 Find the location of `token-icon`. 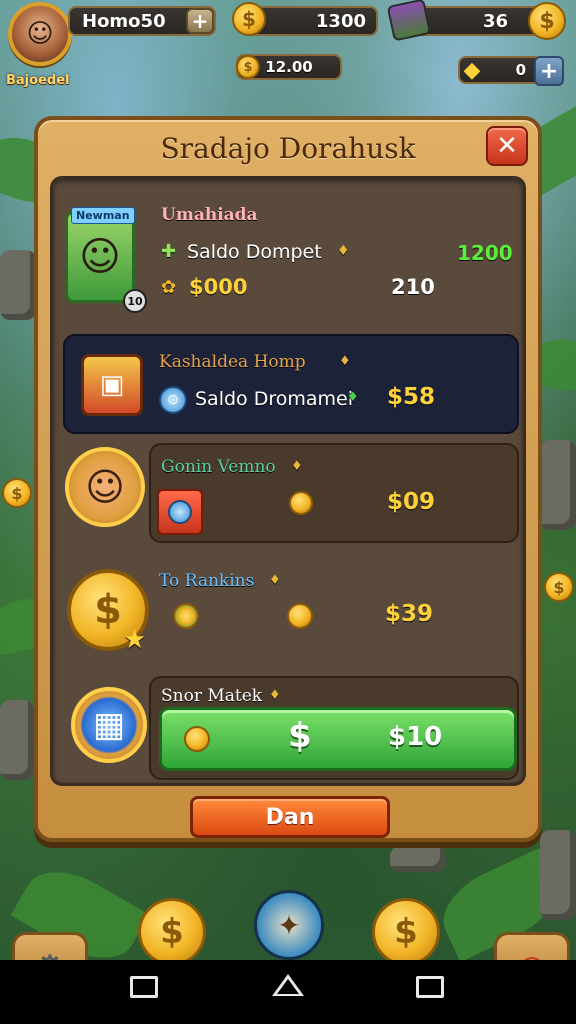

token-icon is located at coordinates (180, 512).